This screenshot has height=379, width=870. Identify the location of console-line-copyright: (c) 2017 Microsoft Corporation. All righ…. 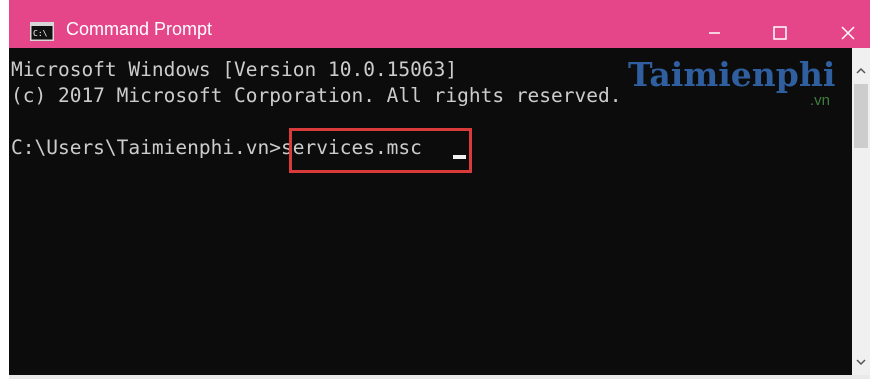
(316, 95).